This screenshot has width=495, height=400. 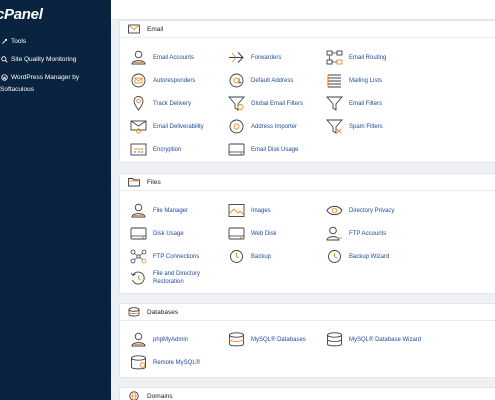 What do you see at coordinates (163, 312) in the screenshot?
I see `section-title: Databases` at bounding box center [163, 312].